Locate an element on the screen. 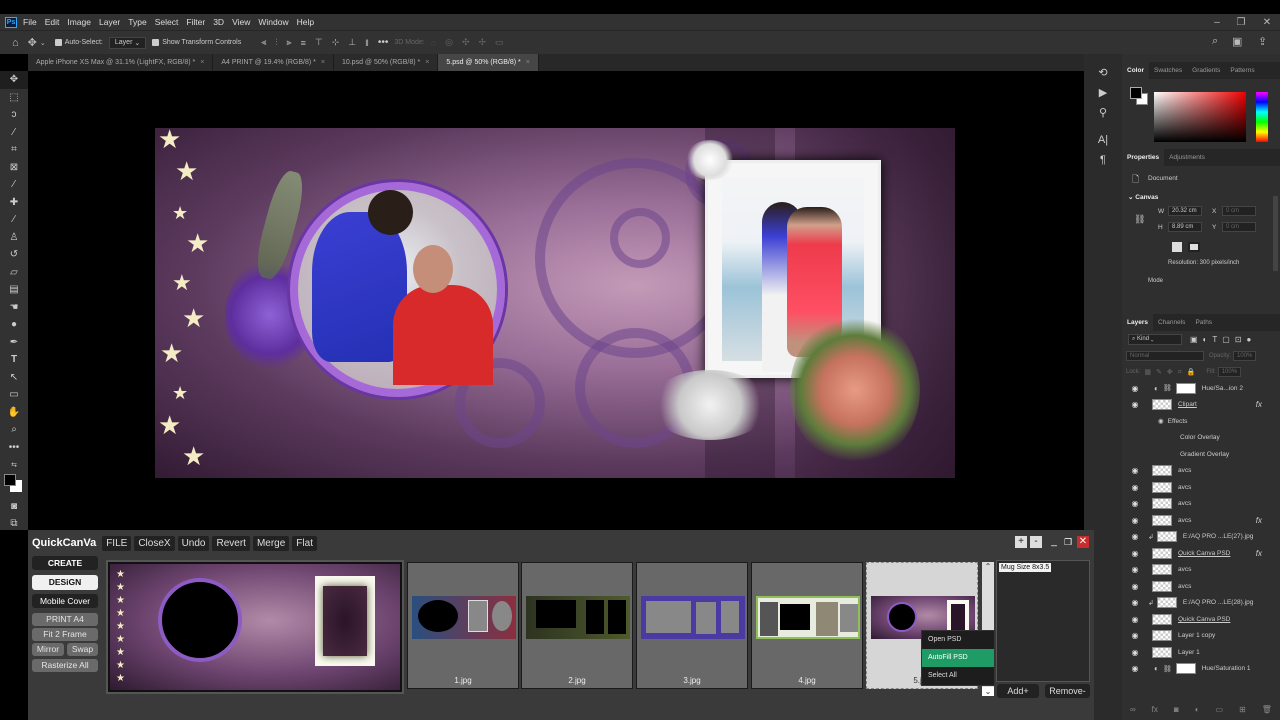 Image resolution: width=1280 pixels, height=720 pixels. show-transform-checkbox: Show Transform Controls is located at coordinates (196, 42).